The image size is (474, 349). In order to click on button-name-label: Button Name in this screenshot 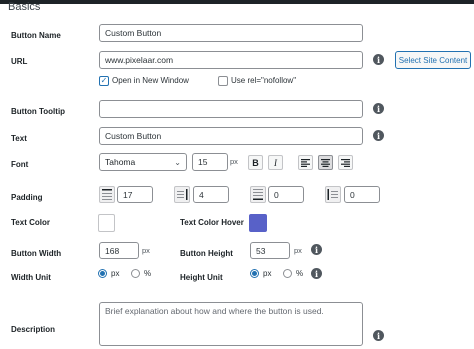, I will do `click(36, 35)`.